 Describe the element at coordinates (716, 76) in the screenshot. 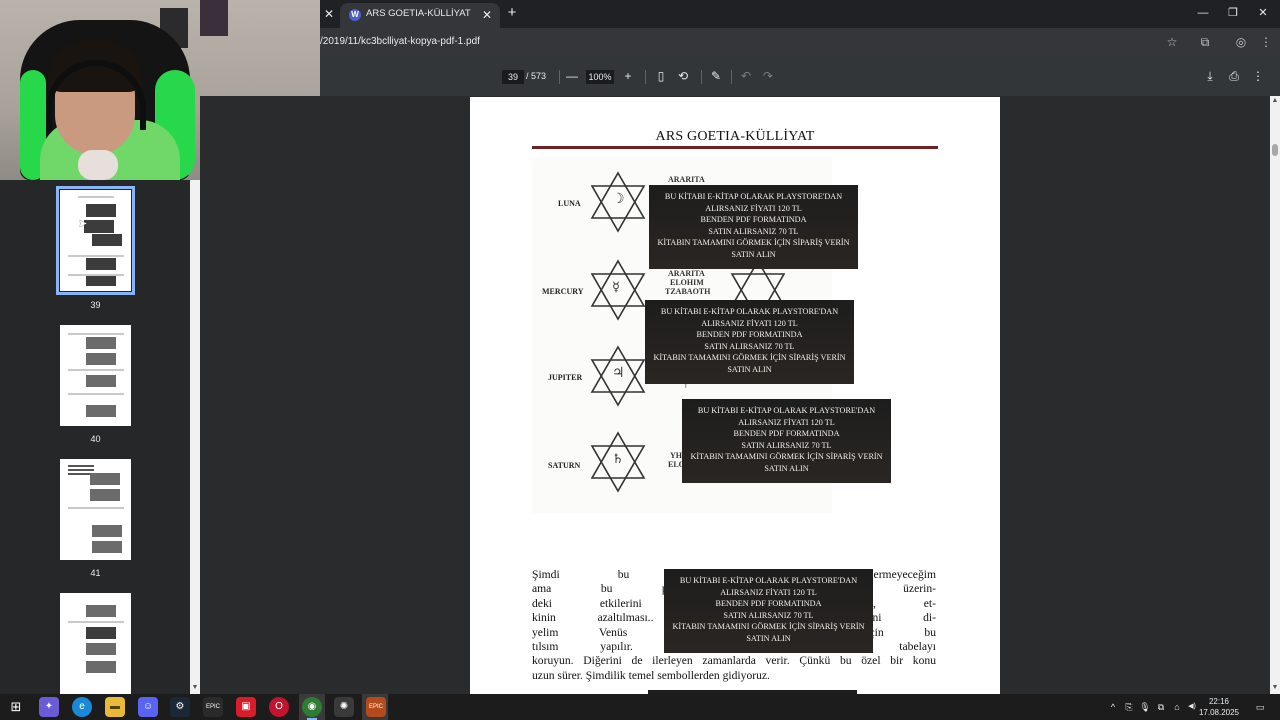

I see `annotate-icon: ✎` at that location.